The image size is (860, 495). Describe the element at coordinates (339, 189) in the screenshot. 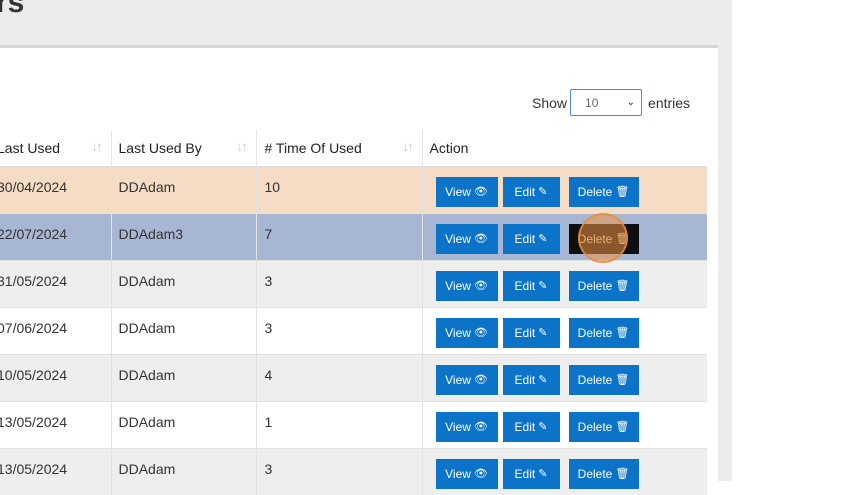

I see `cell-times-used: 10` at that location.